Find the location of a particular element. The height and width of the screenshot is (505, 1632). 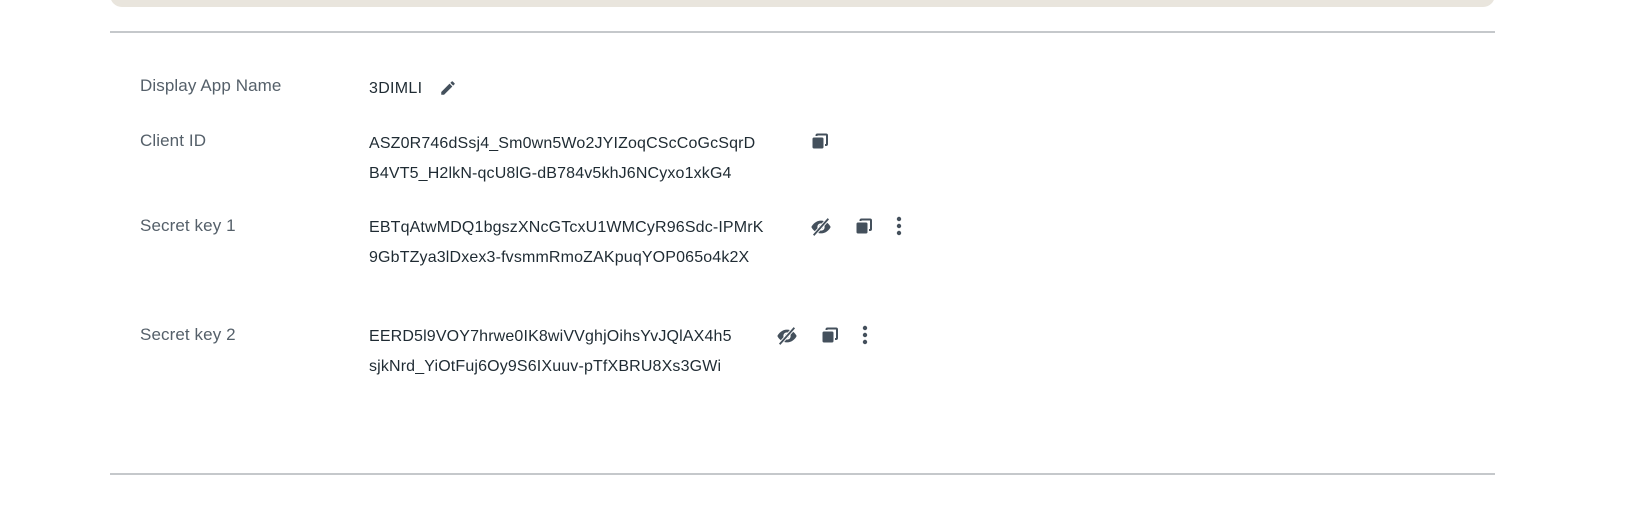

secret-key-1-value-line-2: 9GbTZya3lDxex3-fvsmmRmoZAKpuqYOP065o4k2X is located at coordinates (559, 257).